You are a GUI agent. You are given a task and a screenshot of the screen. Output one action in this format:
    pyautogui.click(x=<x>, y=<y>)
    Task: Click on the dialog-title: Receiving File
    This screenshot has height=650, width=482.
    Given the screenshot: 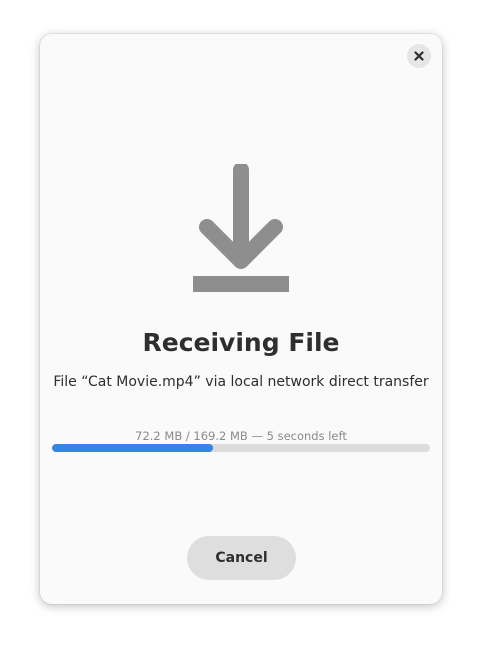 What is the action you would take?
    pyautogui.click(x=241, y=342)
    